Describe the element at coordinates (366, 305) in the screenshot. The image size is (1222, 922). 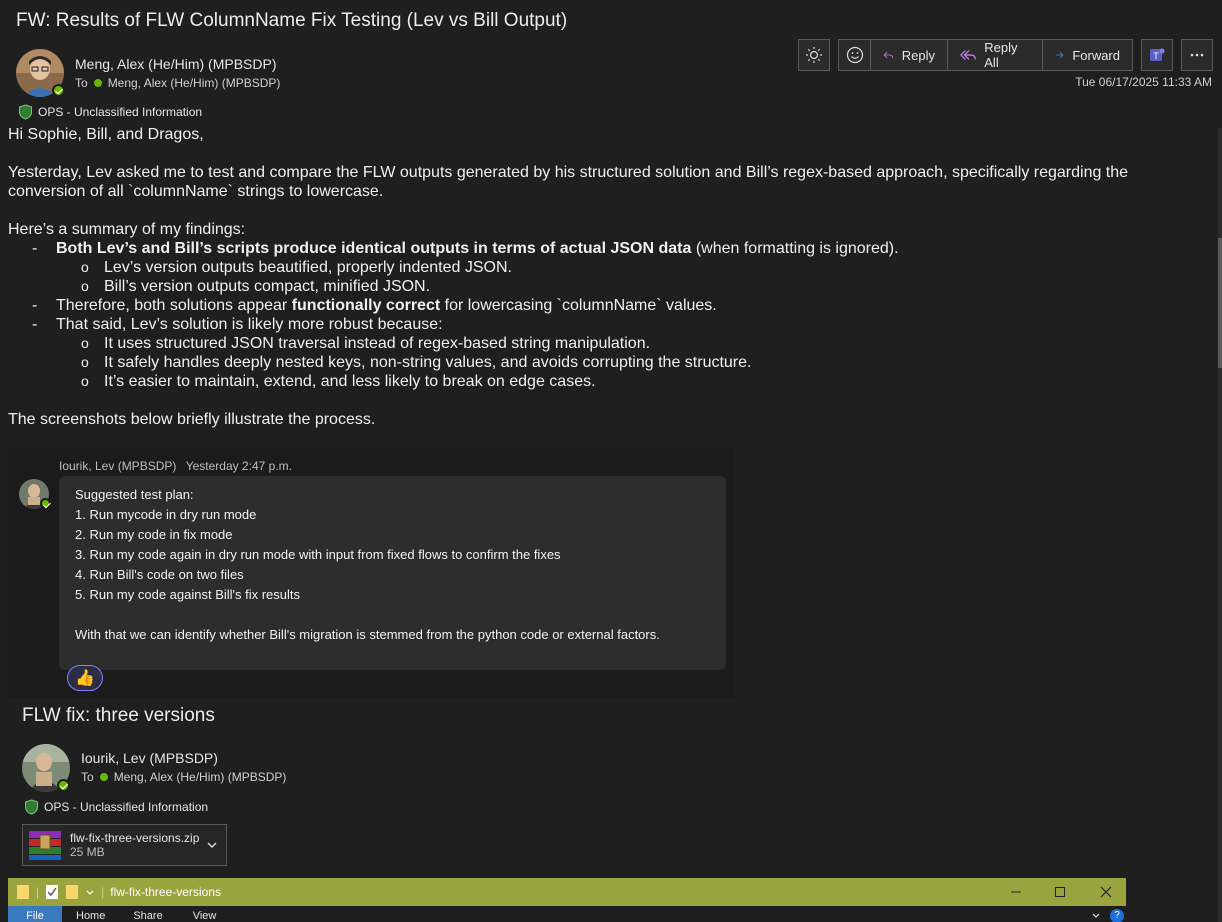
I see `finding-bold: functionally correct` at that location.